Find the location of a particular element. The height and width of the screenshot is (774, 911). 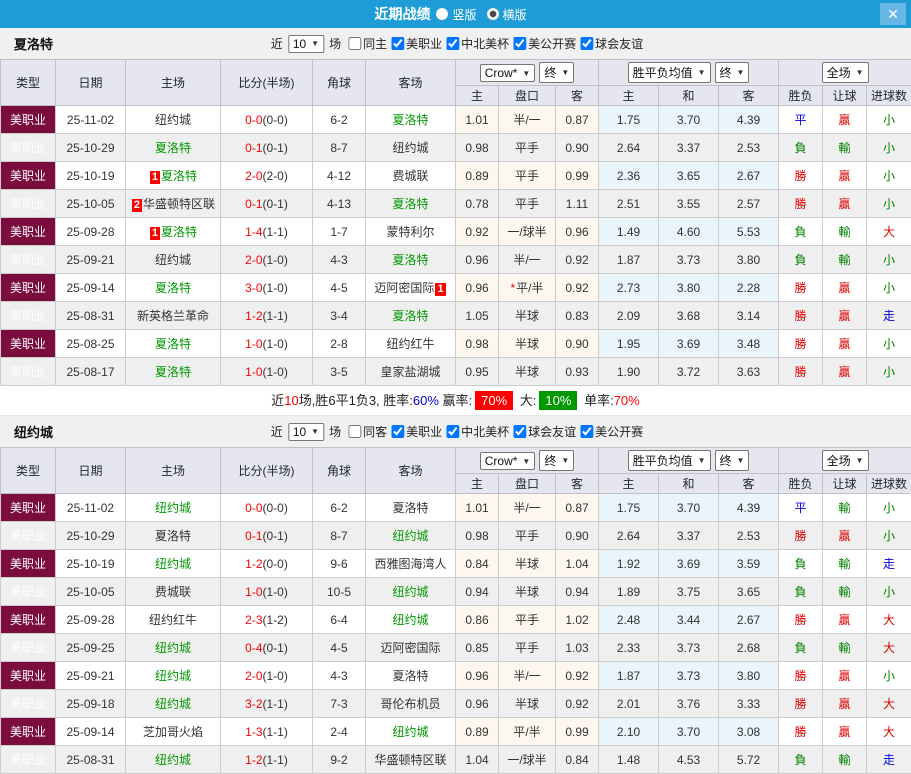

odds-draw: 4.60 is located at coordinates (689, 232).